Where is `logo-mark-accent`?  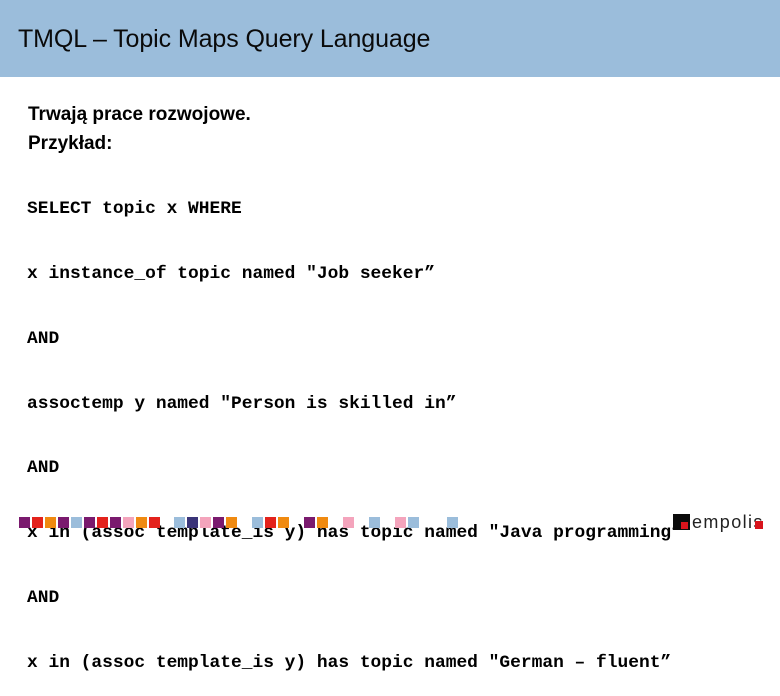 logo-mark-accent is located at coordinates (684, 525).